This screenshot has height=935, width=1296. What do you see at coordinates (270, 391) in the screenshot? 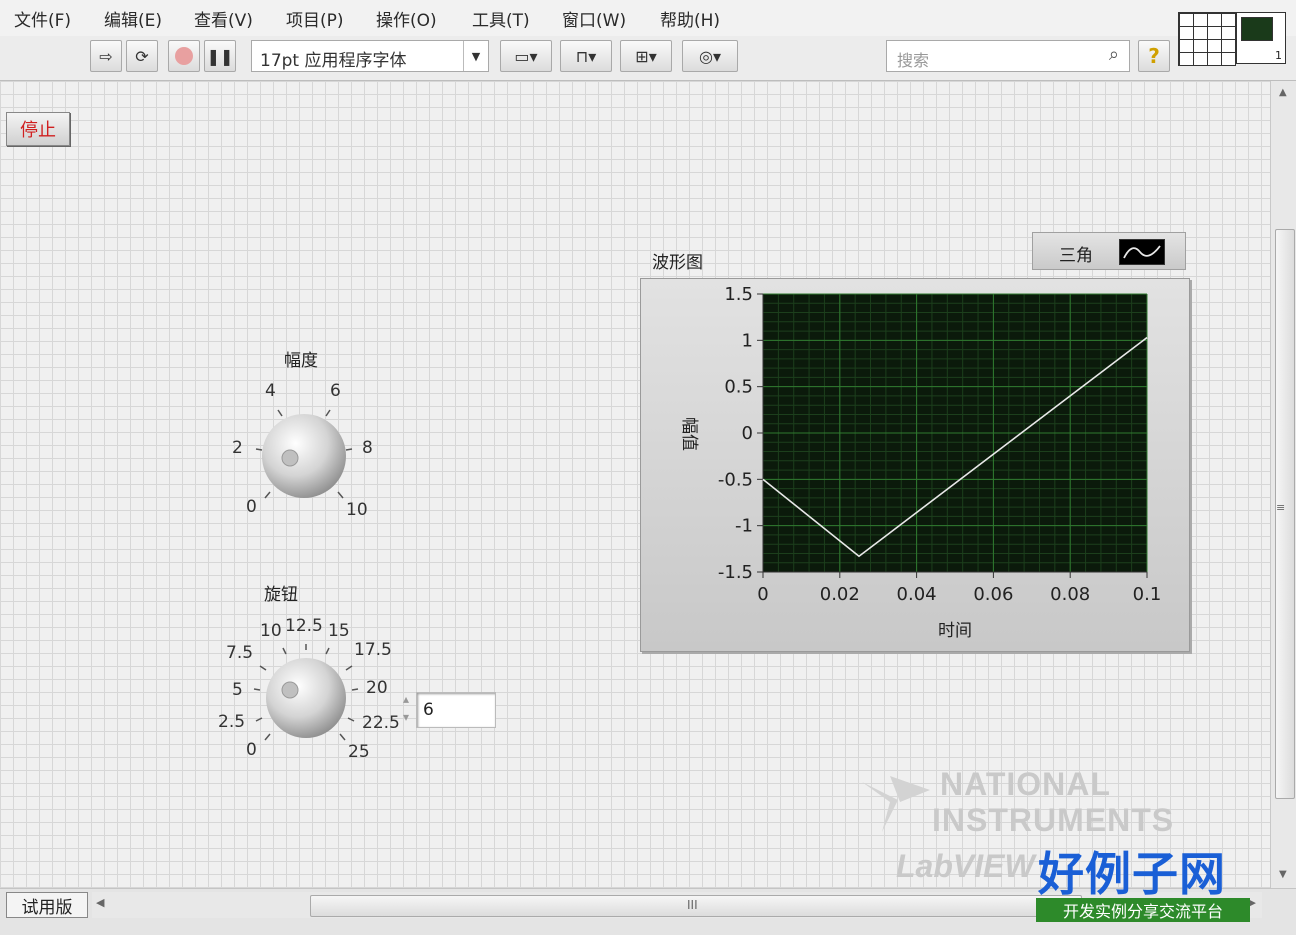
I see `amplitude-tick: 4` at bounding box center [270, 391].